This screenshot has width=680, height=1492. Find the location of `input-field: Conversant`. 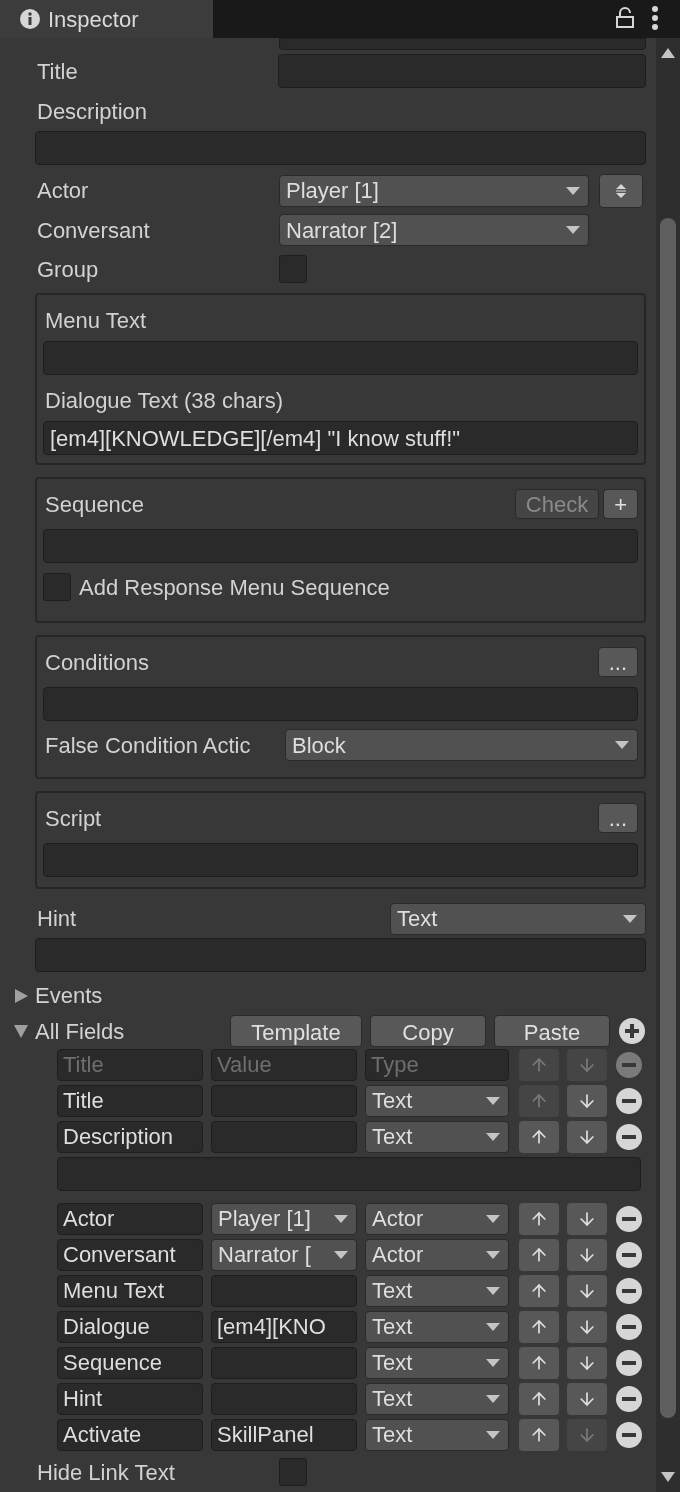

input-field: Conversant is located at coordinates (130, 1254).